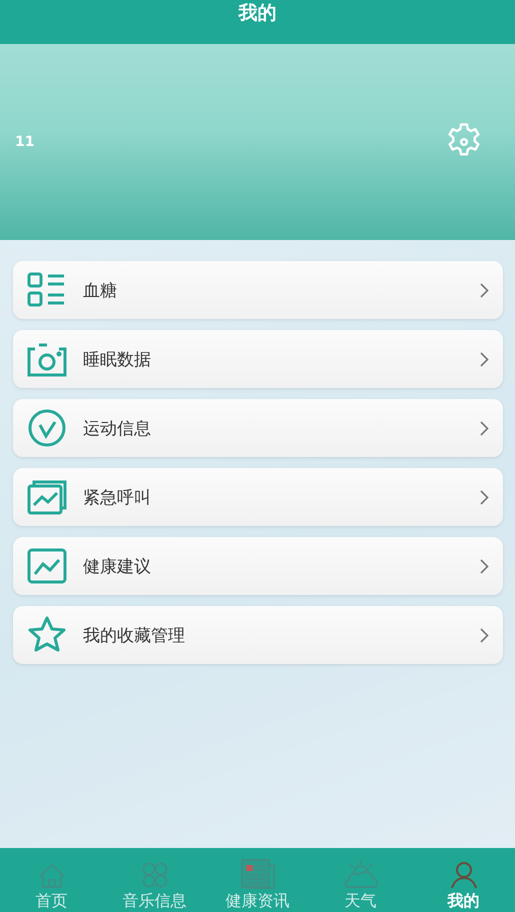 The height and width of the screenshot is (912, 515). Describe the element at coordinates (464, 875) in the screenshot. I see `person-icon` at that location.